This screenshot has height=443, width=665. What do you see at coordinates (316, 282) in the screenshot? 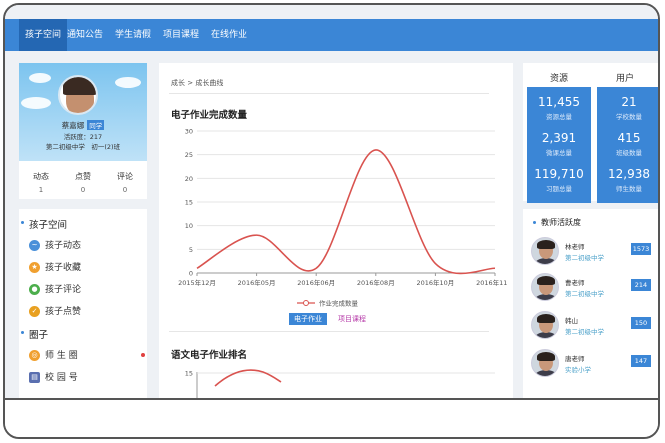
I see `x-tick-label: 2016年06月` at bounding box center [316, 282].